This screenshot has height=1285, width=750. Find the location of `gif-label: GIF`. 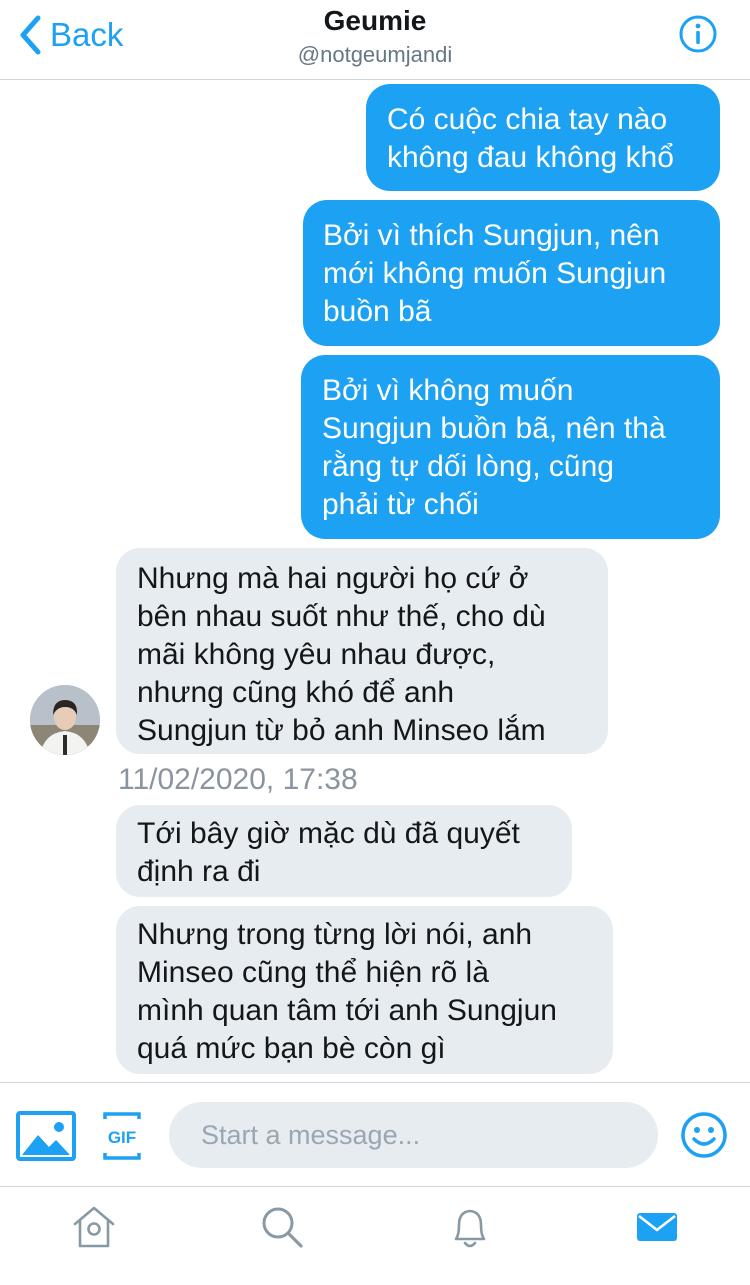

gif-label: GIF is located at coordinates (122, 1137).